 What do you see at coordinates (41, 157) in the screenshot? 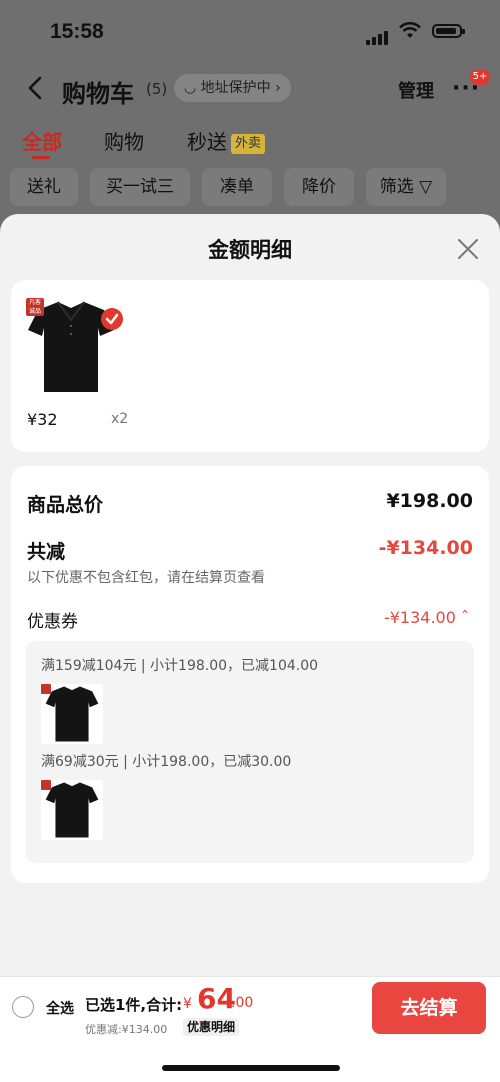
I see `tab-active-indicator` at bounding box center [41, 157].